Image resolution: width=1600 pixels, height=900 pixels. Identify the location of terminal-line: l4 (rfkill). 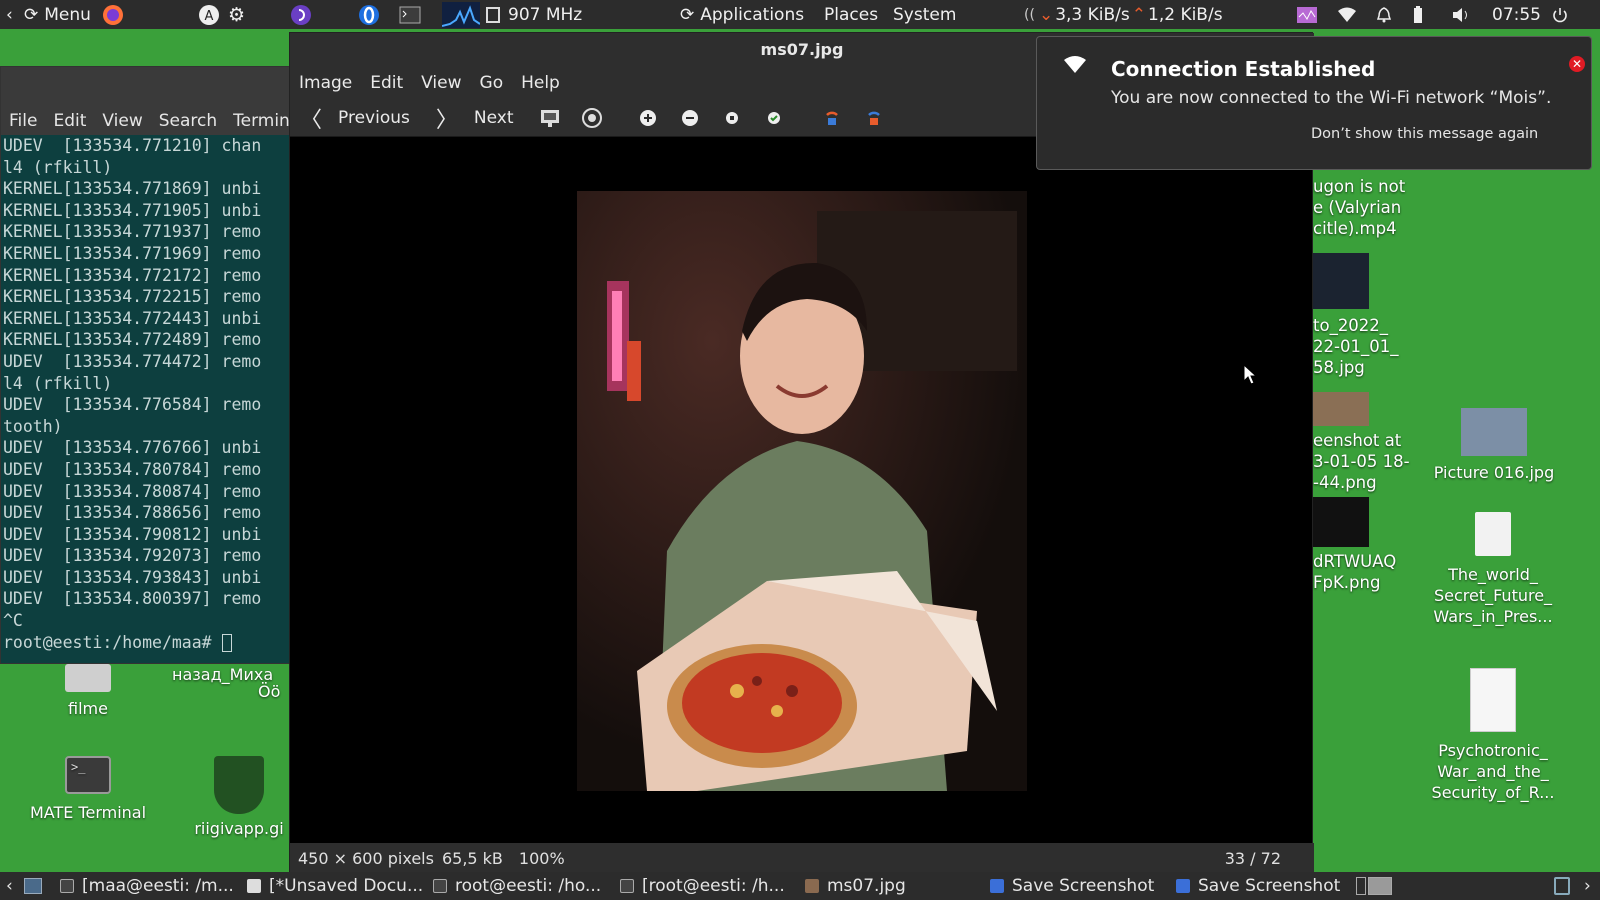
(58, 383).